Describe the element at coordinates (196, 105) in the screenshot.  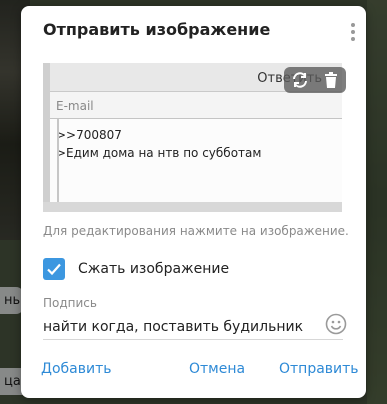
I see `preview-email-field: E-mail` at that location.